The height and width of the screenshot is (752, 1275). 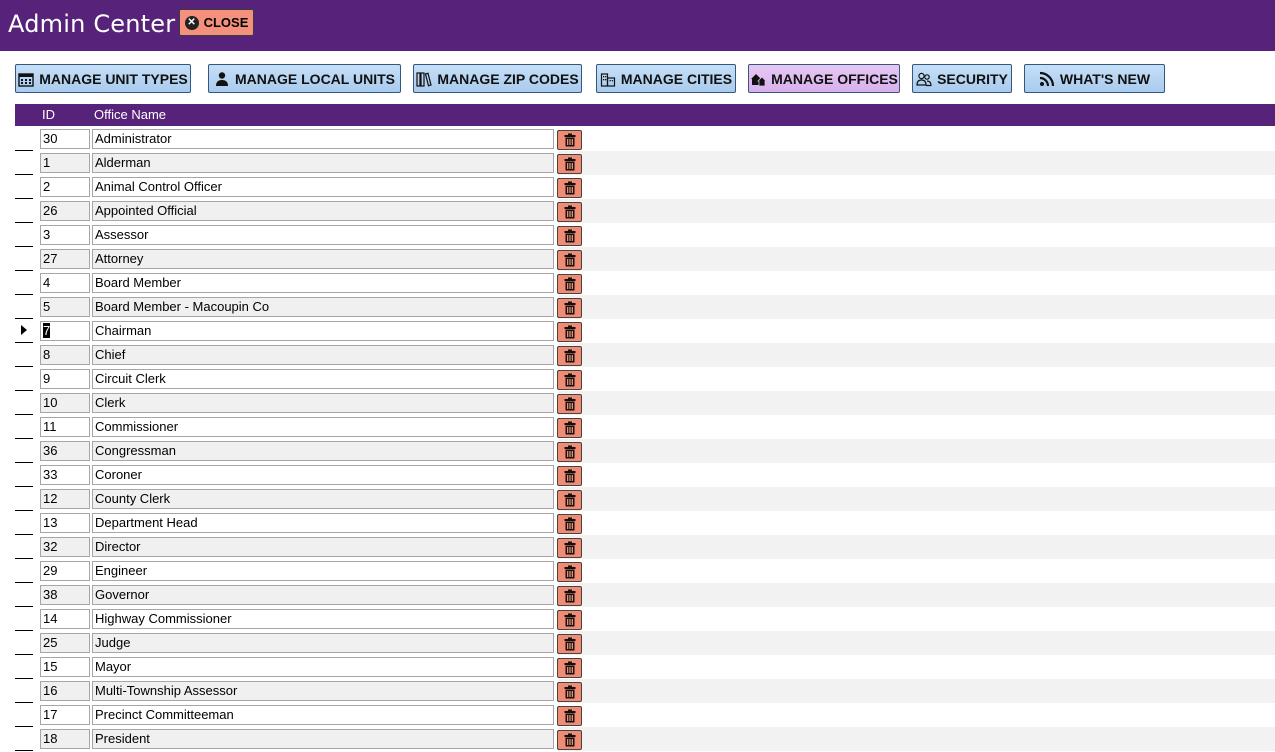 I want to click on office-name-field: Multi-Township Assessor, so click(x=323, y=691).